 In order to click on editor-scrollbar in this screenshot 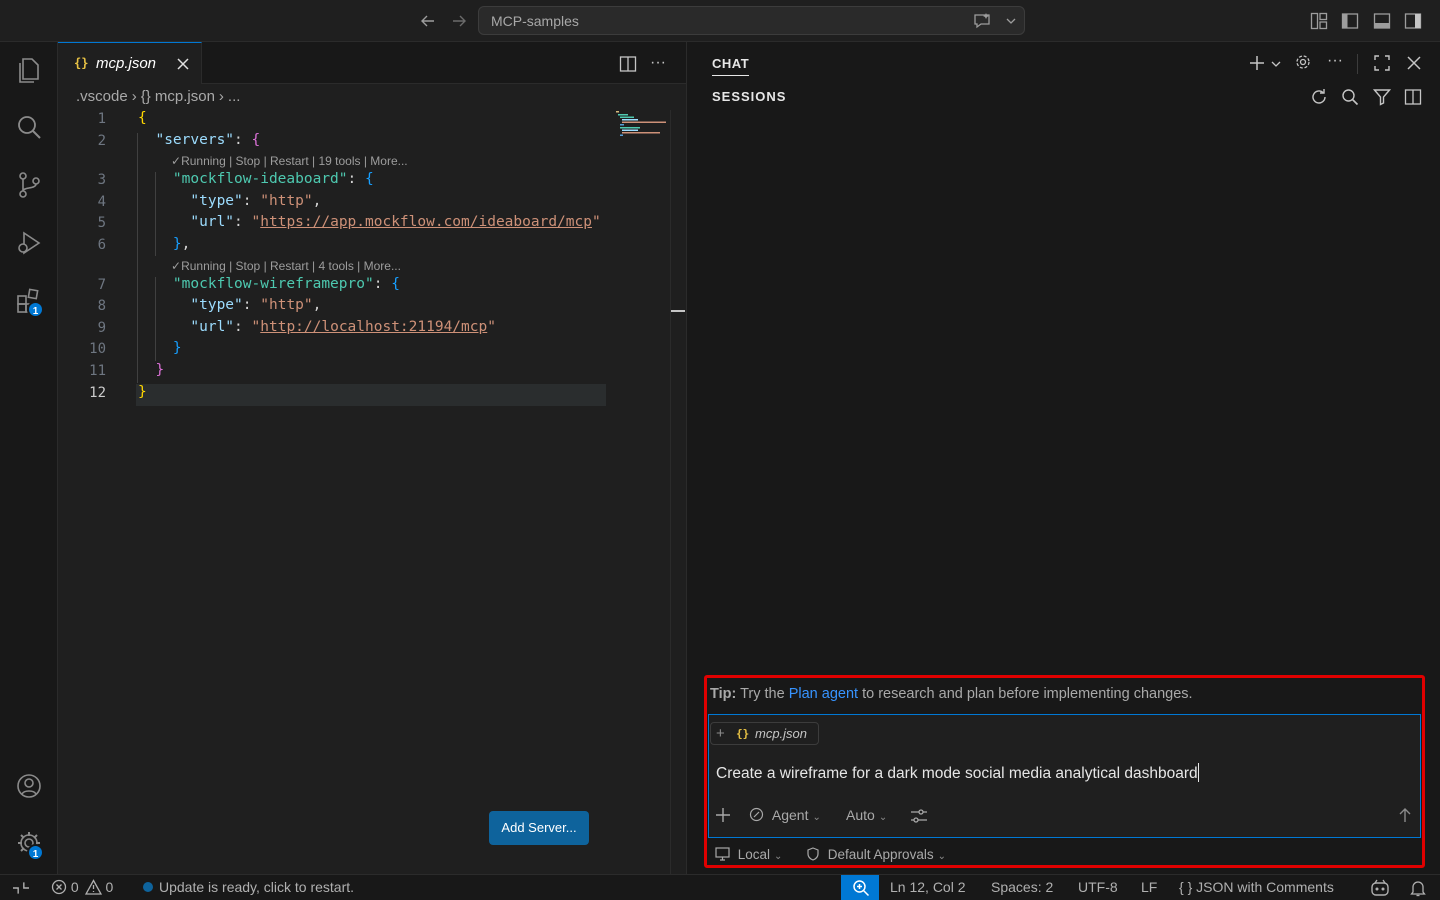, I will do `click(677, 492)`.